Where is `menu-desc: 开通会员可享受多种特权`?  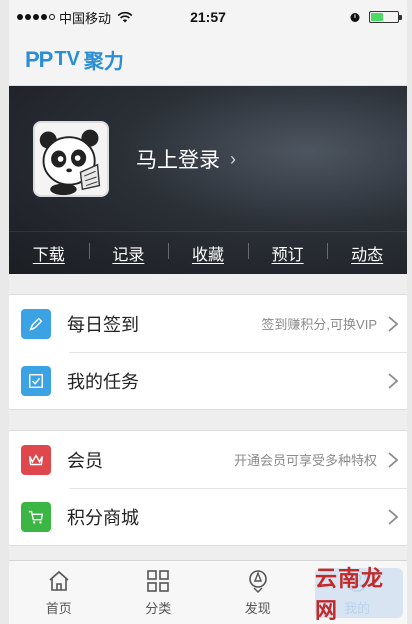
menu-desc: 开通会员可享受多种特权 is located at coordinates (305, 460).